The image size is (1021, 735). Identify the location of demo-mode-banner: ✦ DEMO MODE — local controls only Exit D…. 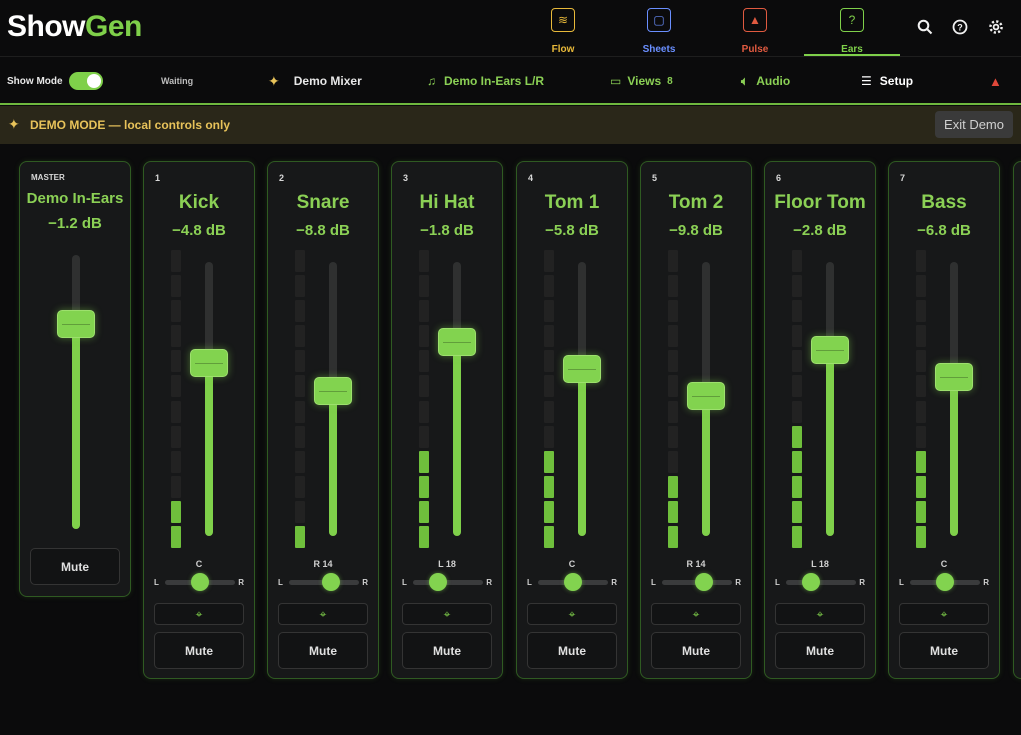
(510, 125).